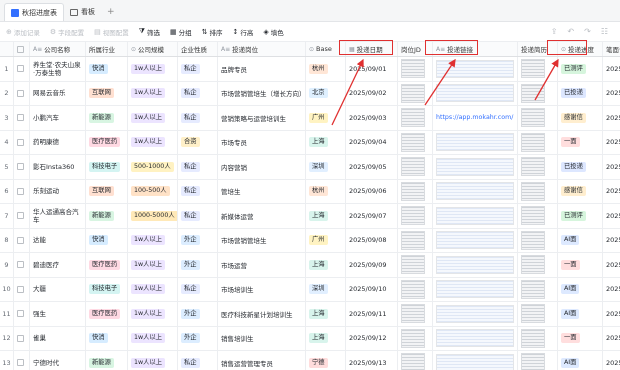 Image resolution: width=620 pixels, height=370 pixels. Describe the element at coordinates (107, 167) in the screenshot. I see `industry-cell: 科技电子` at that location.